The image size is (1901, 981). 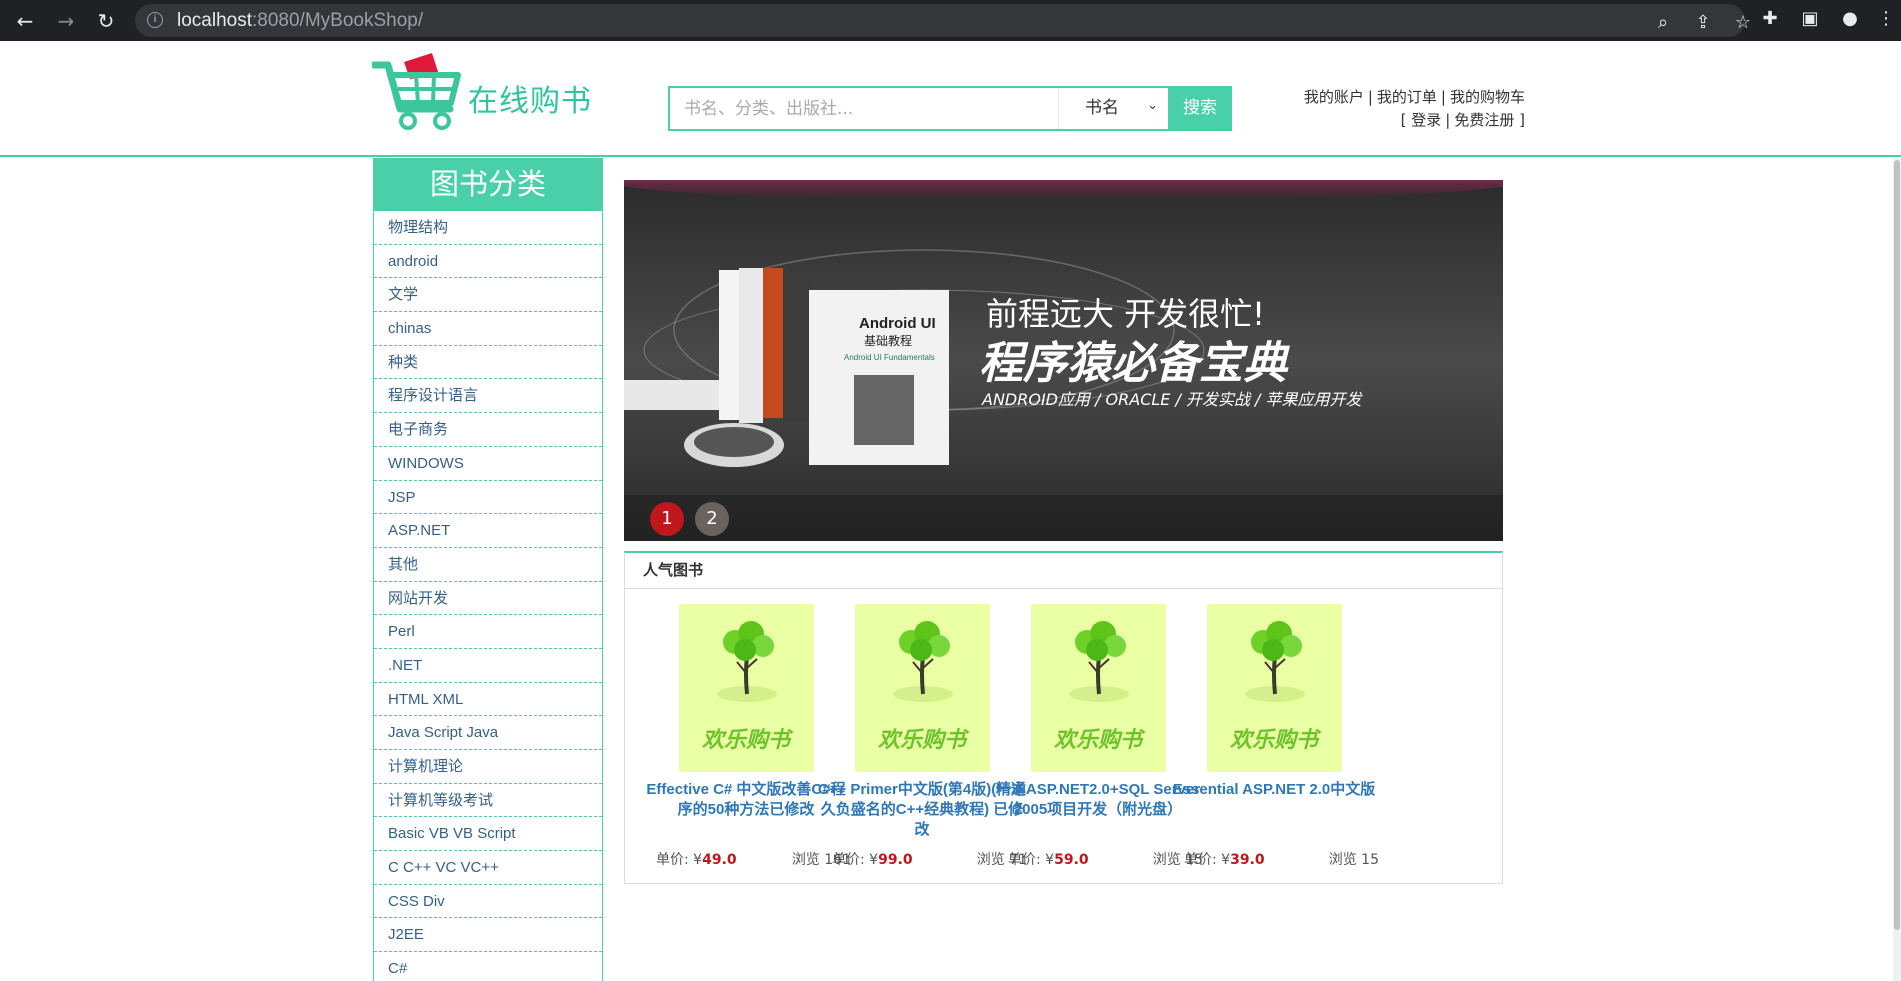 What do you see at coordinates (1071, 860) in the screenshot?
I see `price-value: 59.0` at bounding box center [1071, 860].